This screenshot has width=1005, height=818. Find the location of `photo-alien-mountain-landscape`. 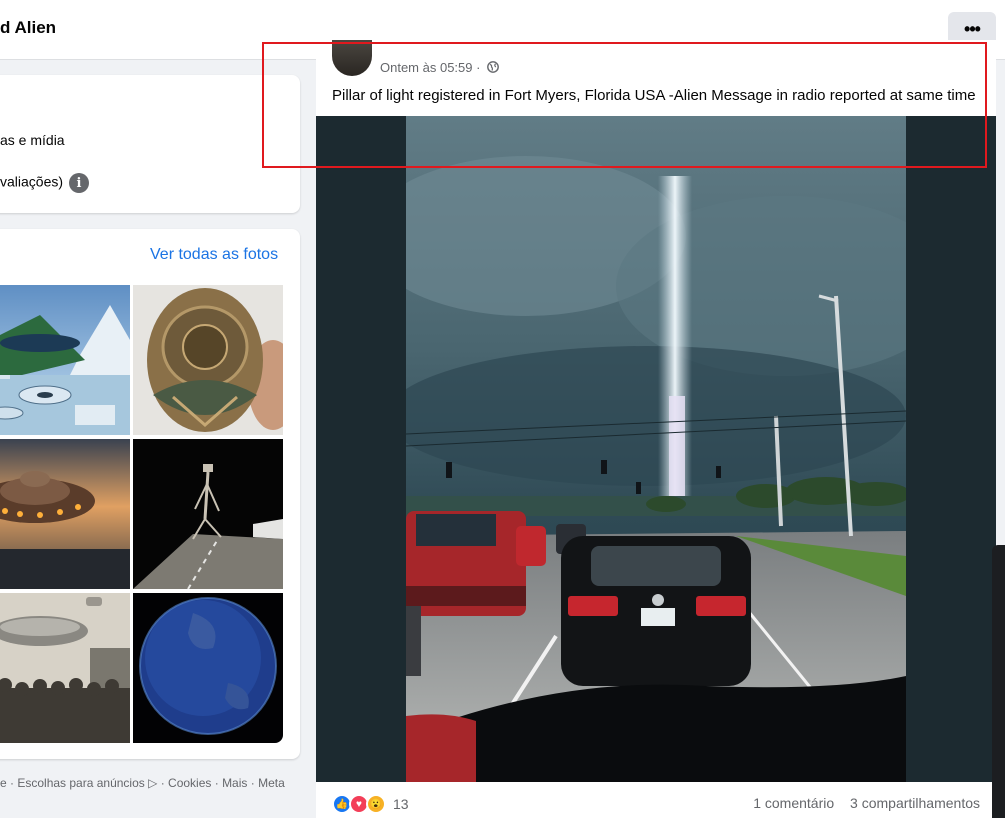

photo-alien-mountain-landscape is located at coordinates (65, 360).